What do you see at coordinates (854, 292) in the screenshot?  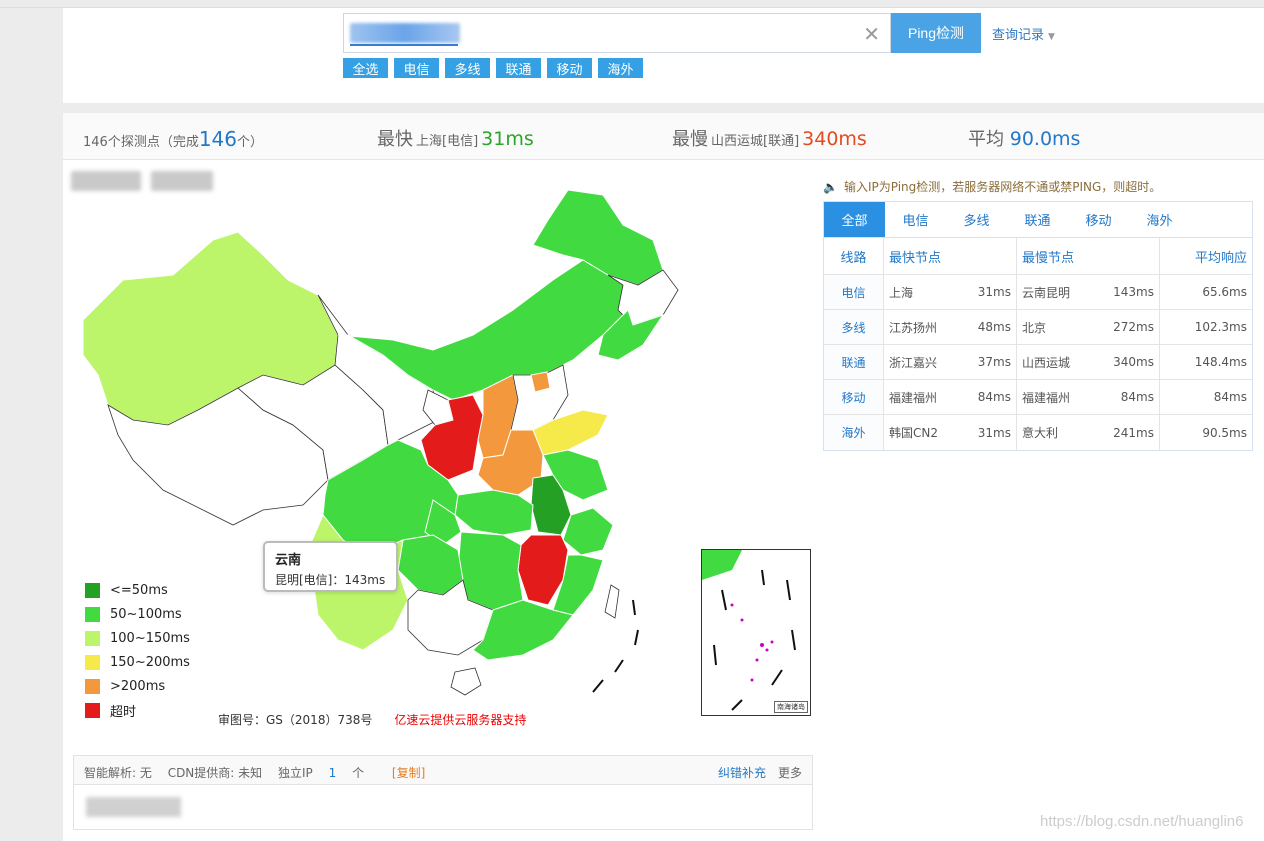 I see `row-line: 电信` at bounding box center [854, 292].